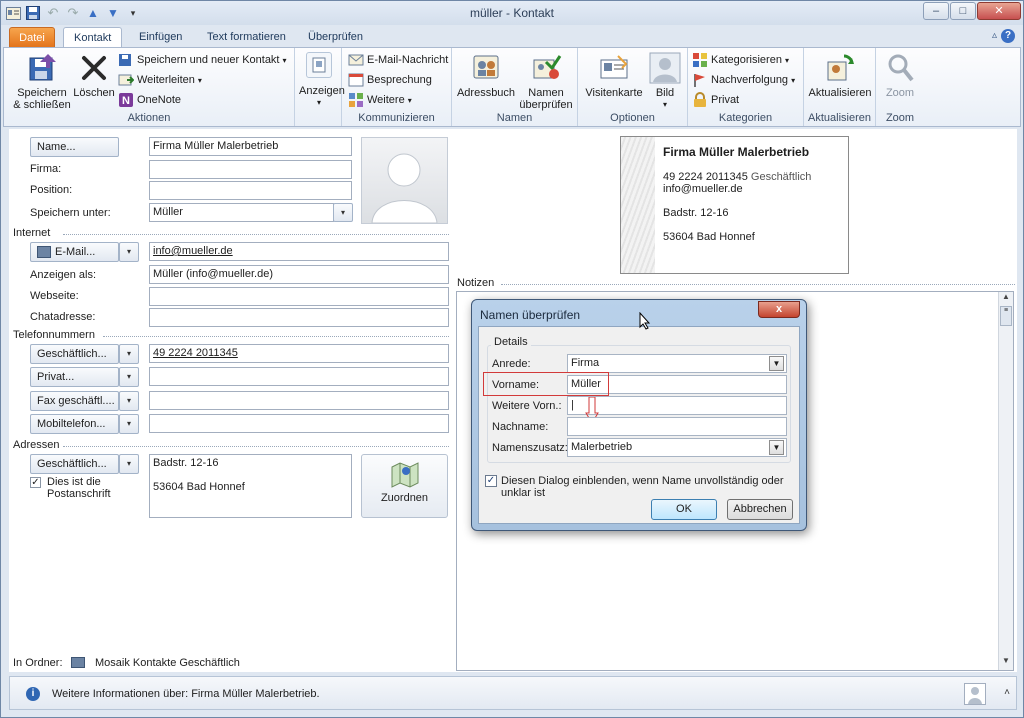 The height and width of the screenshot is (718, 1024). What do you see at coordinates (380, 100) in the screenshot?
I see `more-button: Weitere ▾` at bounding box center [380, 100].